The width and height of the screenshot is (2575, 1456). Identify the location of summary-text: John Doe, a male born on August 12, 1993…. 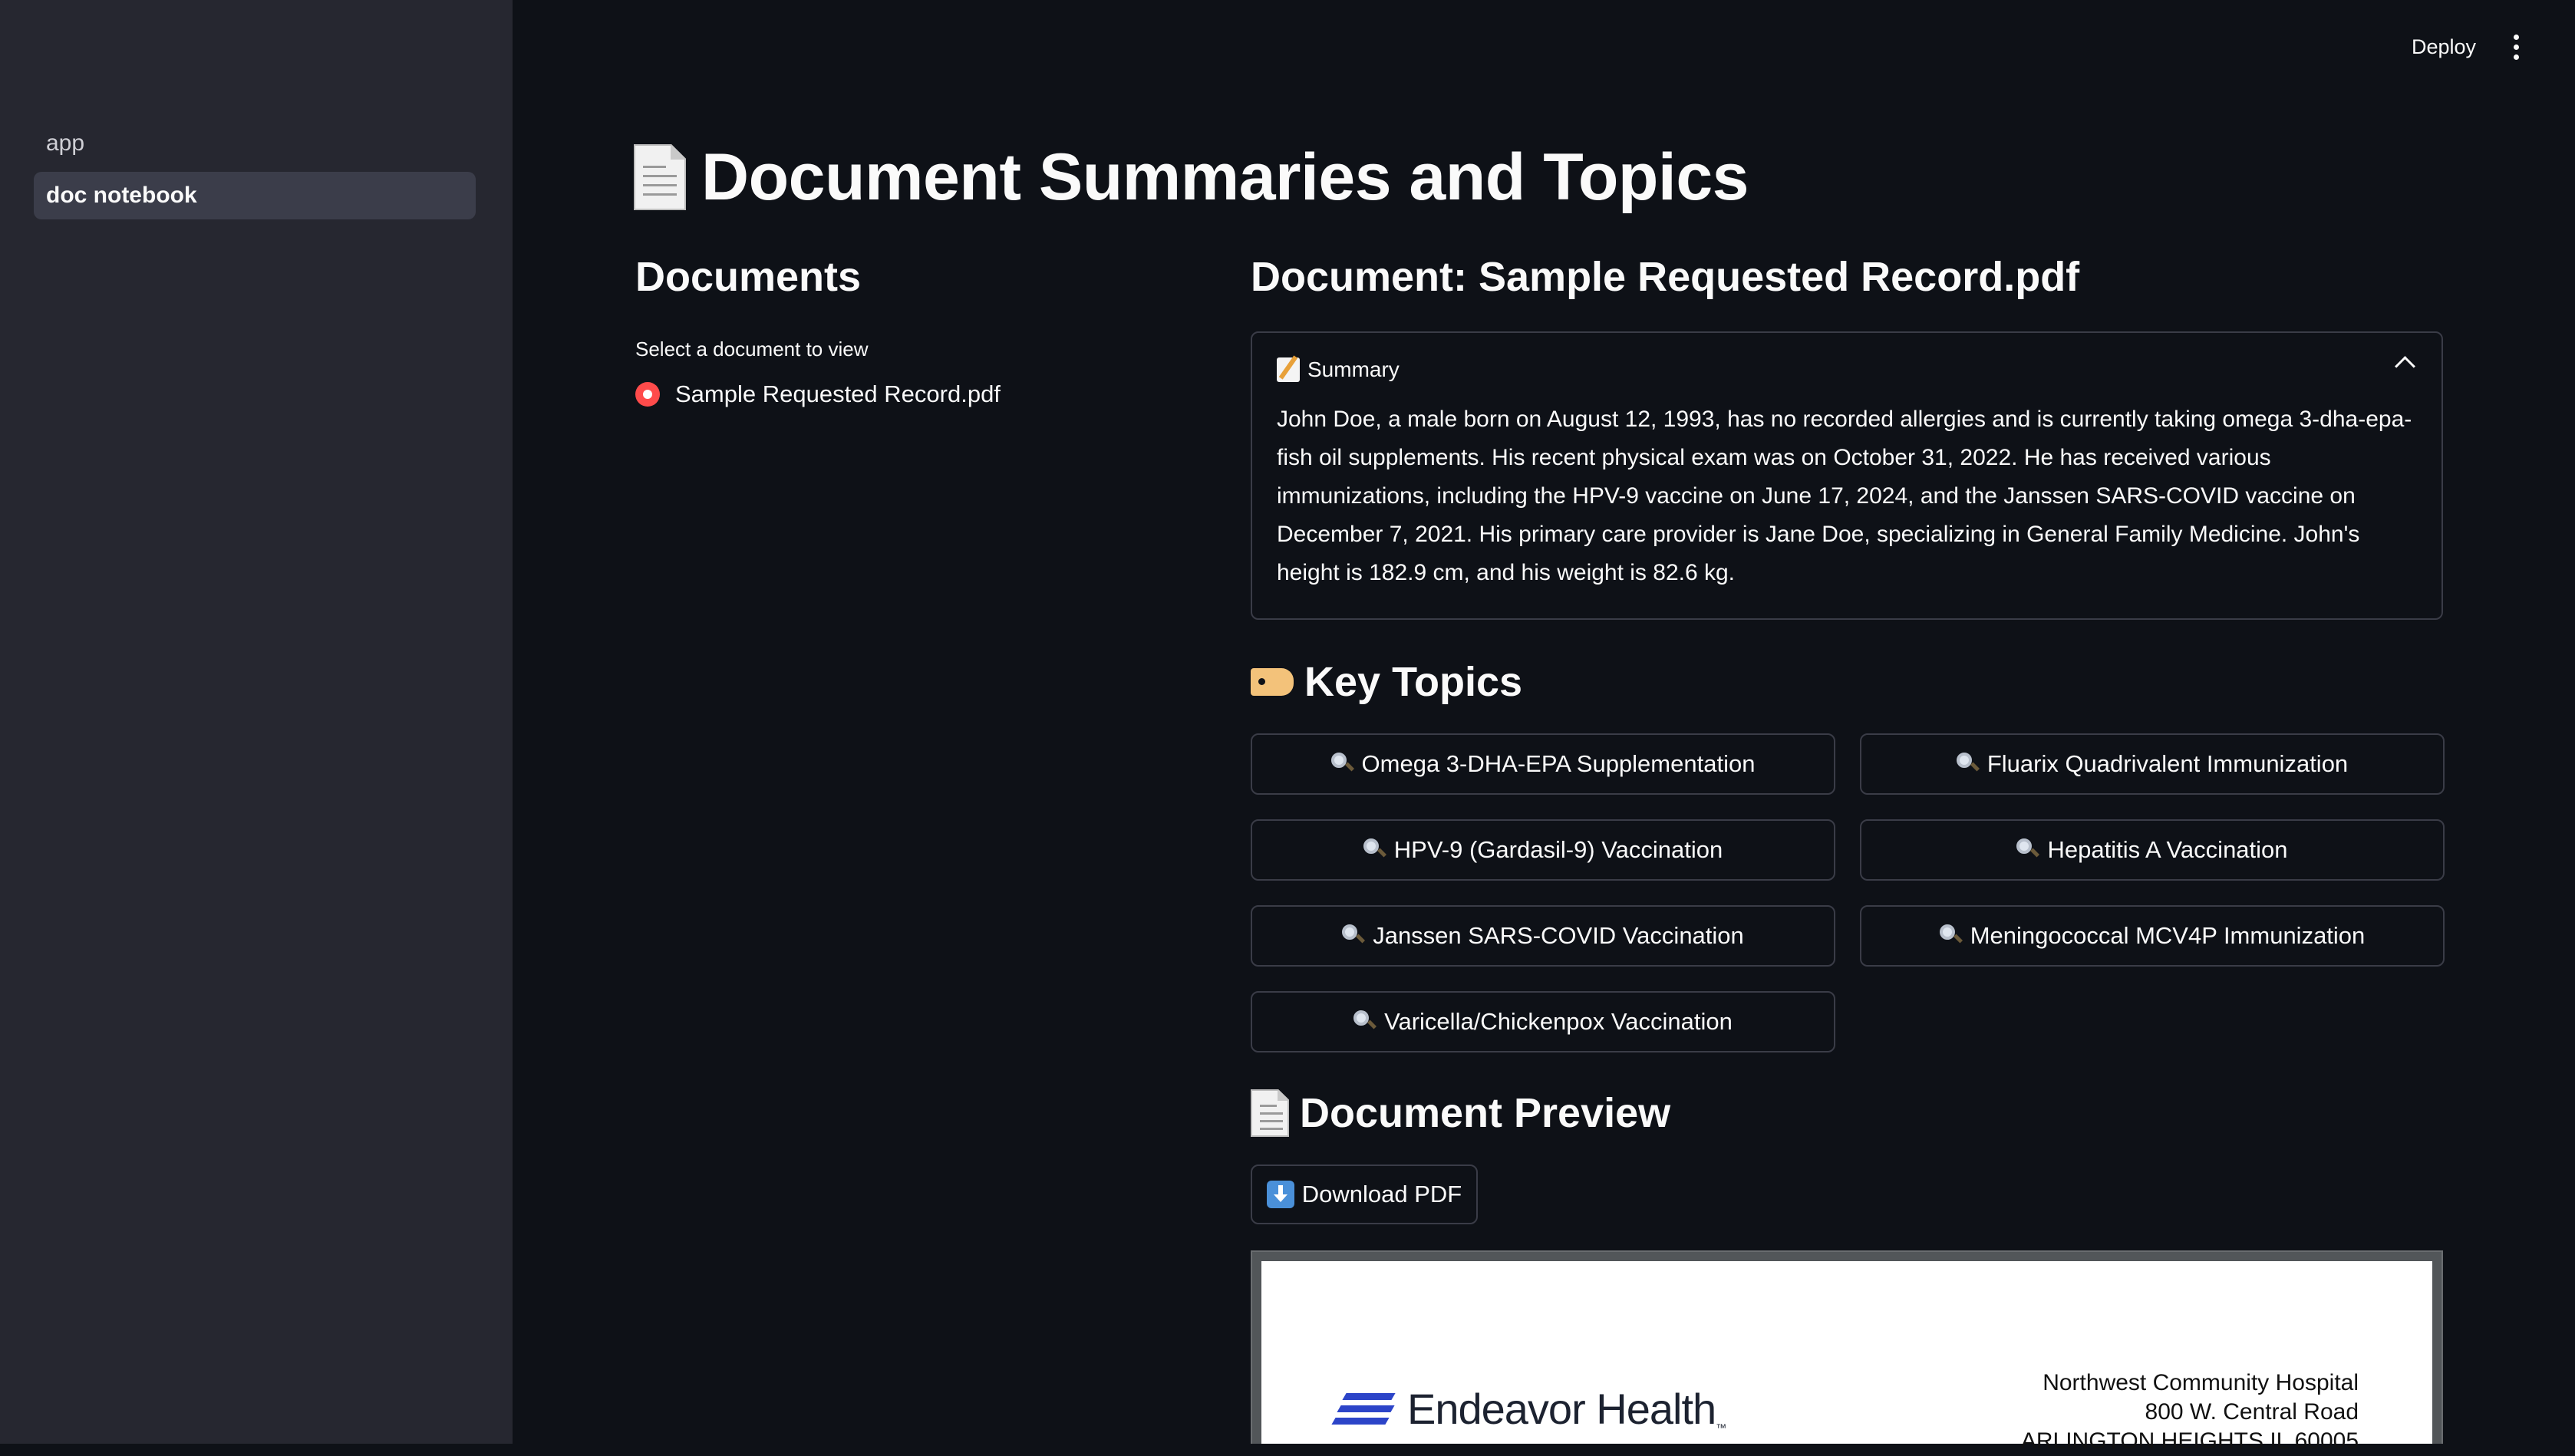
(1844, 496).